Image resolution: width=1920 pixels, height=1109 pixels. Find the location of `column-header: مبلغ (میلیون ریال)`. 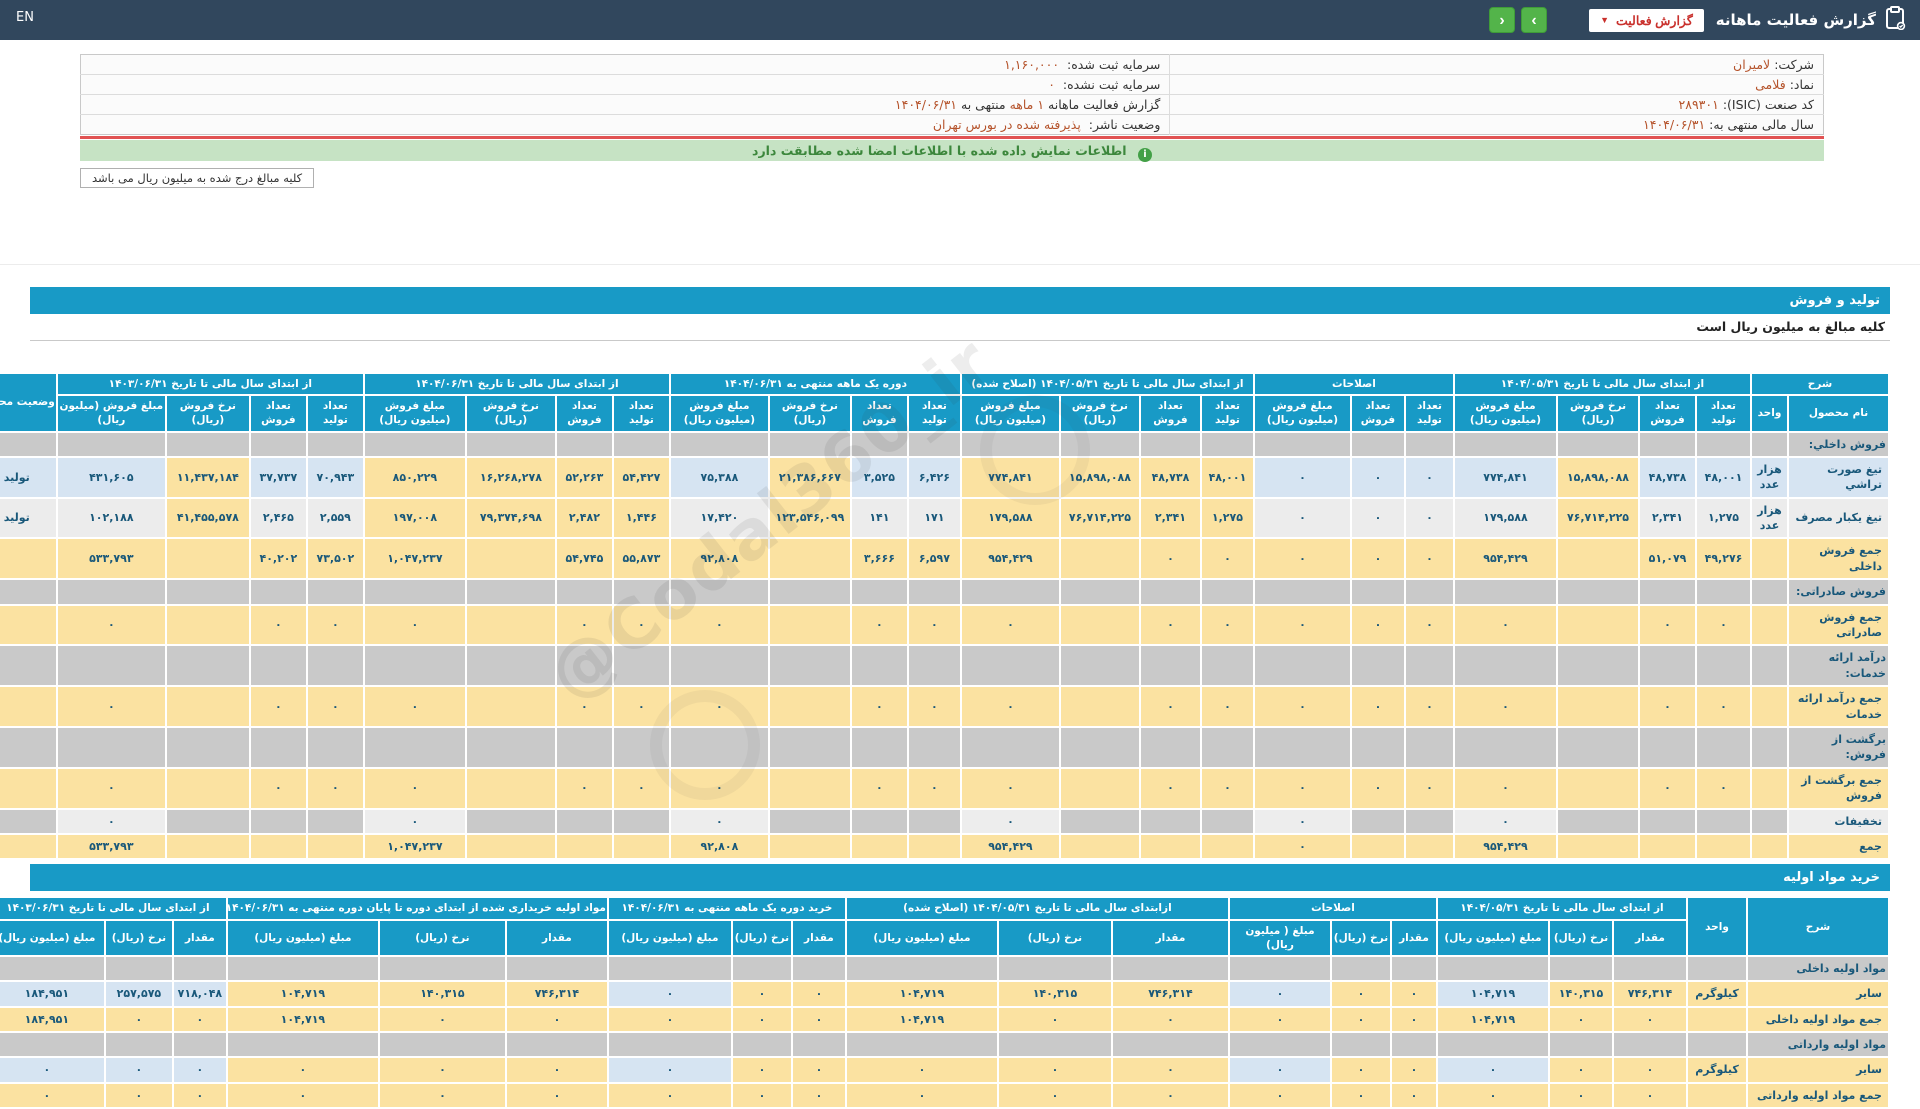

column-header: مبلغ (میلیون ریال) is located at coordinates (669, 937).